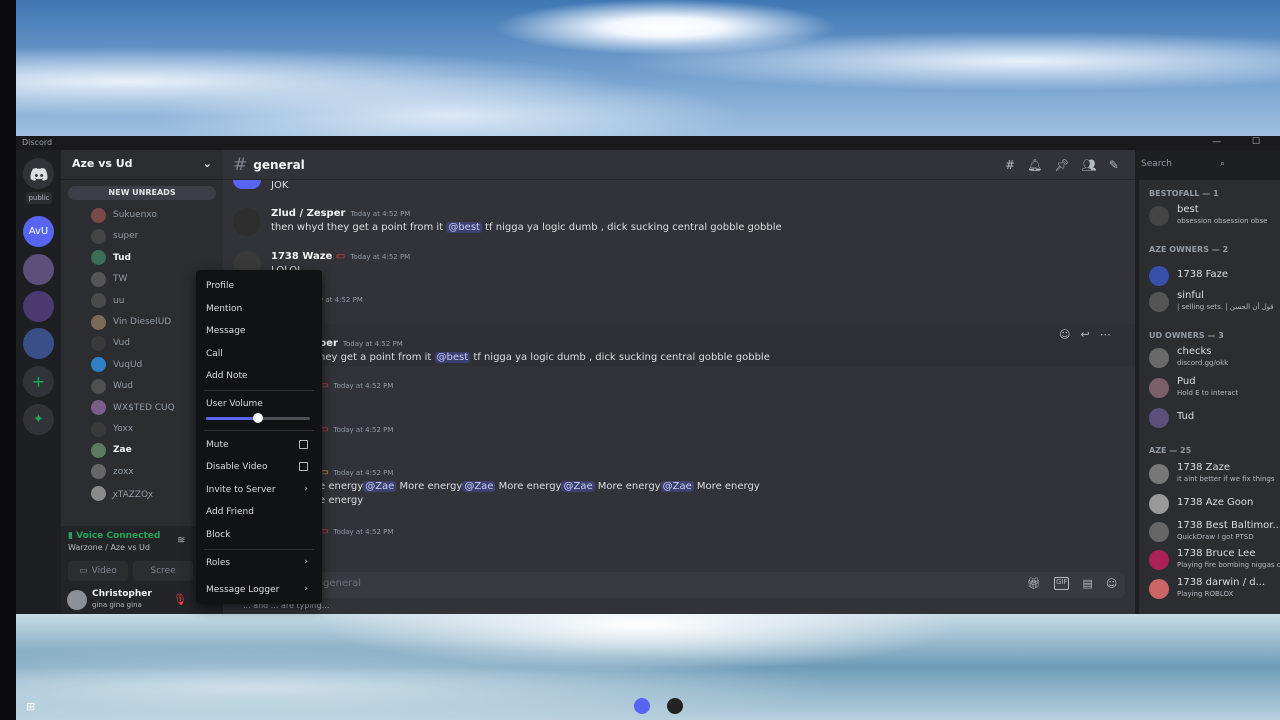 Image resolution: width=1280 pixels, height=720 pixels. Describe the element at coordinates (241, 490) in the screenshot. I see `menu-item-invite-to-server: Invite to Server` at that location.